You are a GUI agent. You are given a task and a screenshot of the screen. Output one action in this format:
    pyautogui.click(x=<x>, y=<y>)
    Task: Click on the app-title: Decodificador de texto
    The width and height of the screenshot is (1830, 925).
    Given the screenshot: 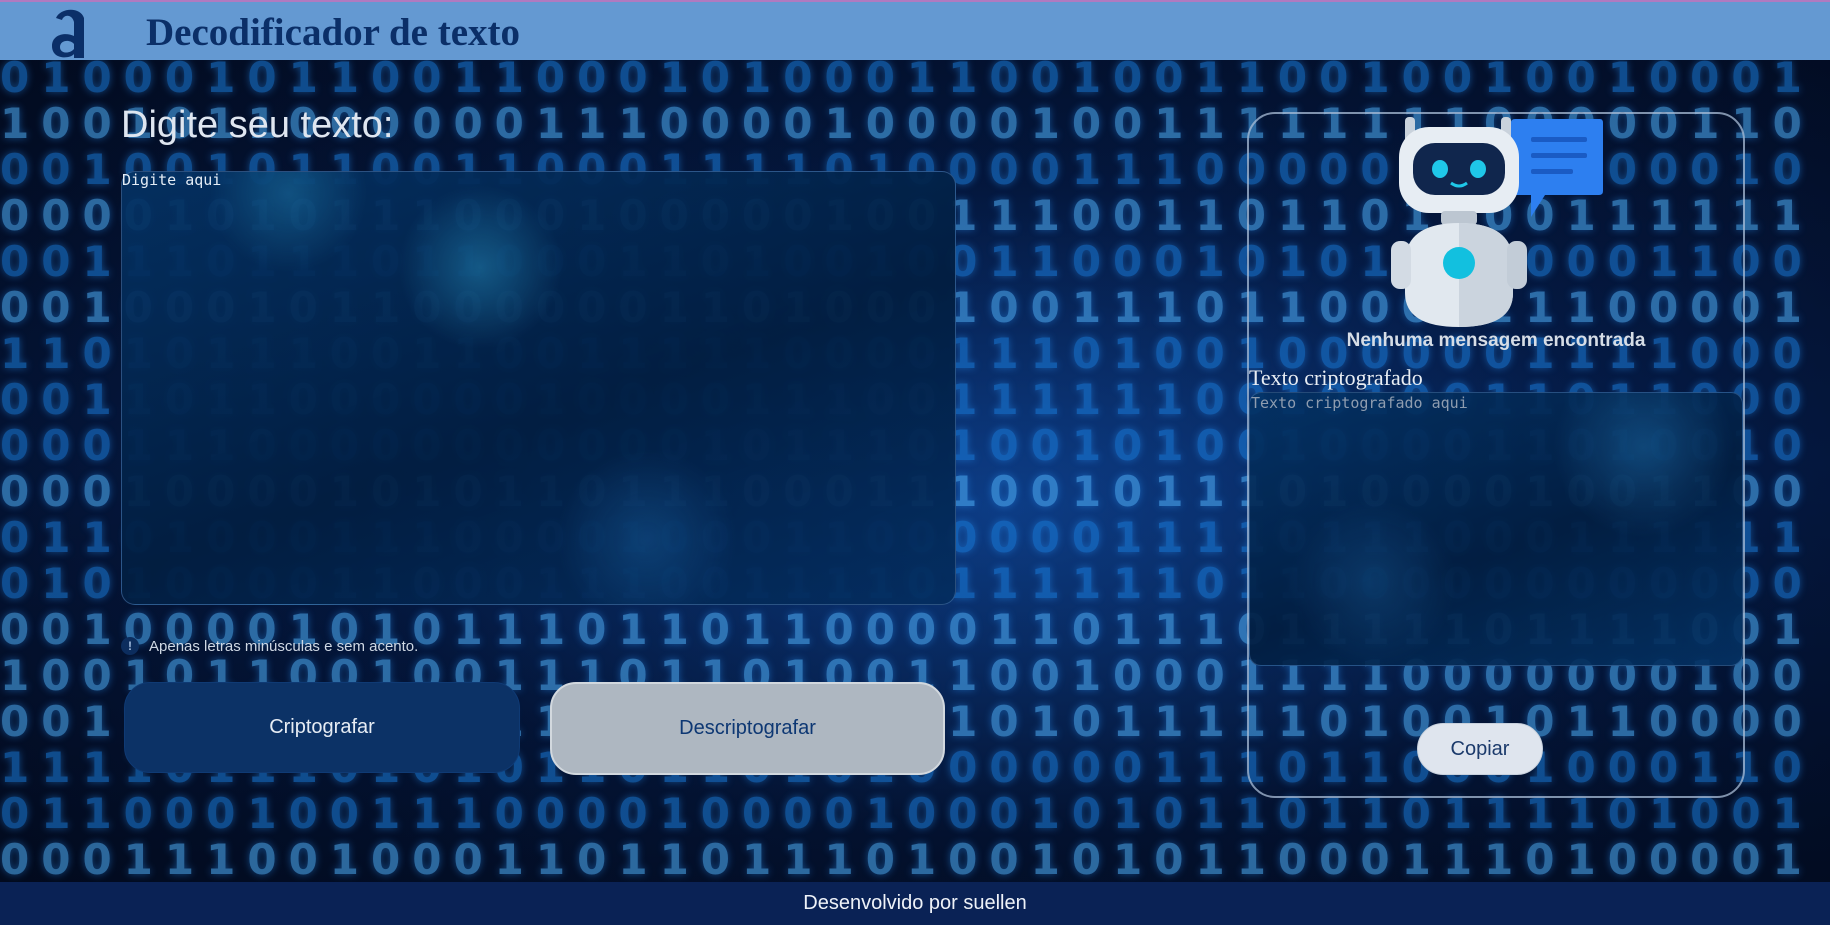 What is the action you would take?
    pyautogui.click(x=333, y=32)
    